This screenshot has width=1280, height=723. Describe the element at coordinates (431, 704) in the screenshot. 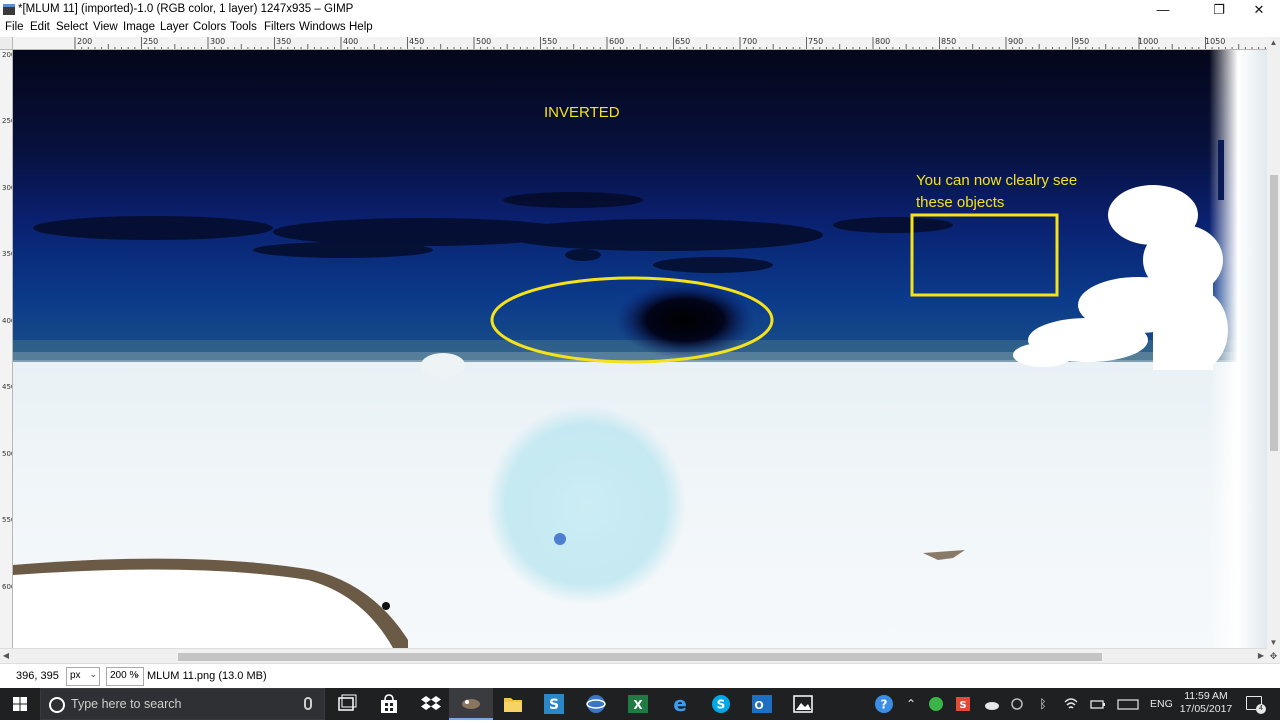

I see `dropbox-icon` at that location.